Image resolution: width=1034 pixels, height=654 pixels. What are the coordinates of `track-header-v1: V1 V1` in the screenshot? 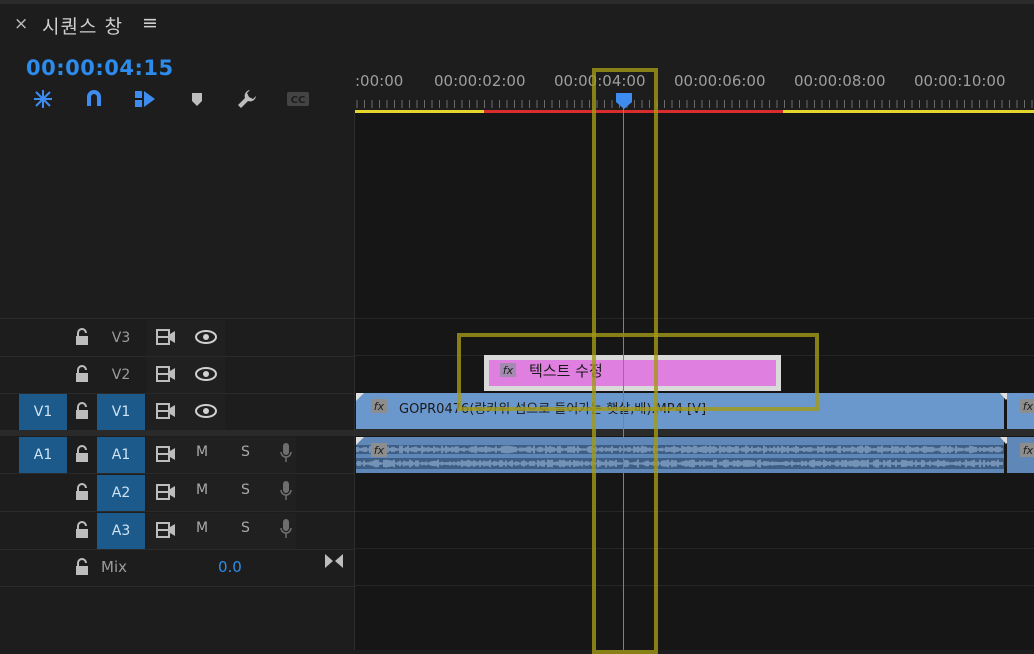 It's located at (177, 412).